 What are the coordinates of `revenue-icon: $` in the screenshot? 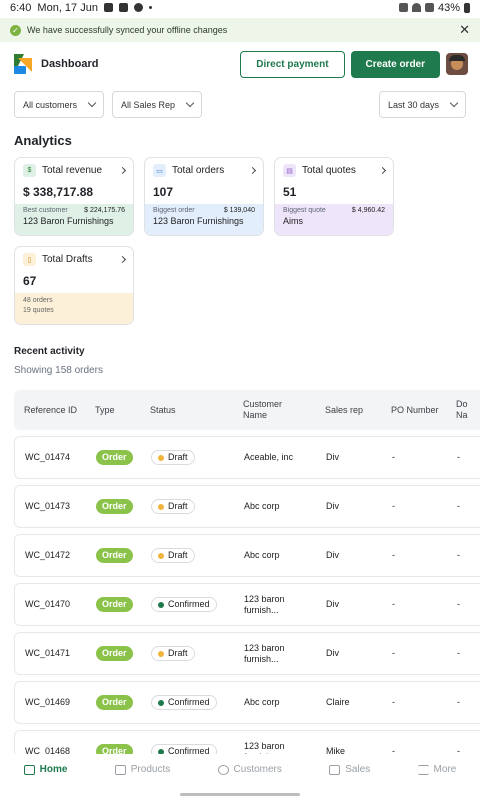 It's located at (29, 170).